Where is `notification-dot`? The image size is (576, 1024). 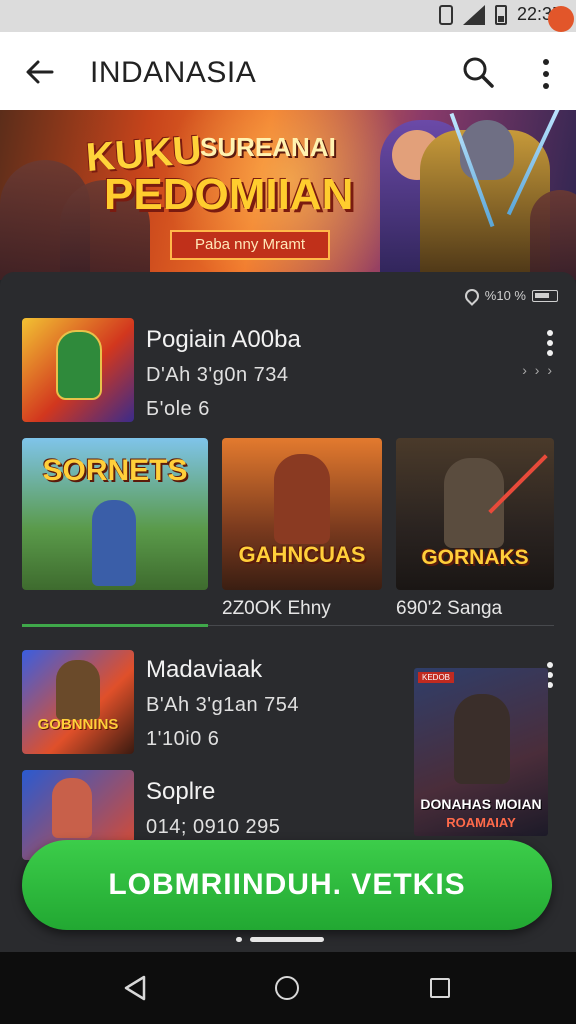
notification-dot is located at coordinates (561, 19).